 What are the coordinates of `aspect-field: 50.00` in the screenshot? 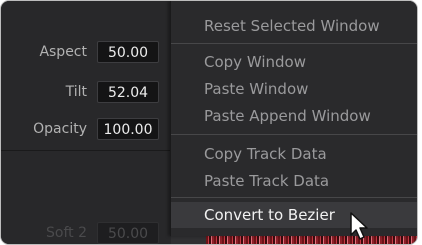 It's located at (128, 52).